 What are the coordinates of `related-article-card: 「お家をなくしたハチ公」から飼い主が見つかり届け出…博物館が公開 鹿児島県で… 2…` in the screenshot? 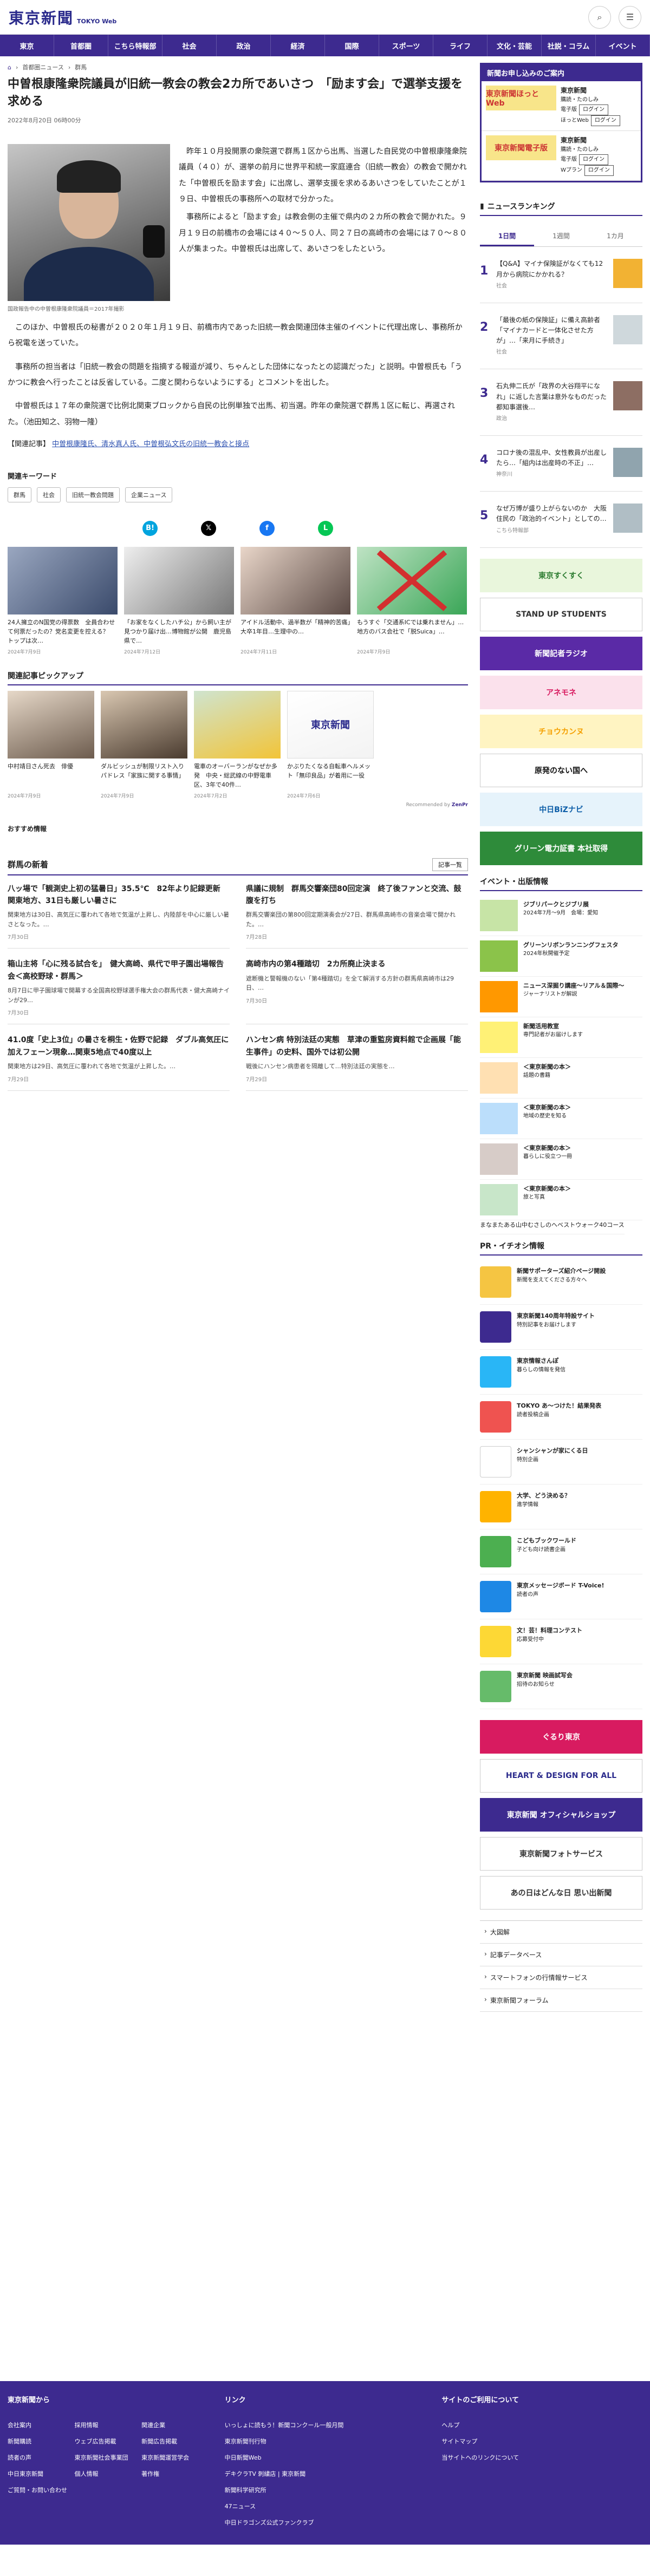 It's located at (179, 601).